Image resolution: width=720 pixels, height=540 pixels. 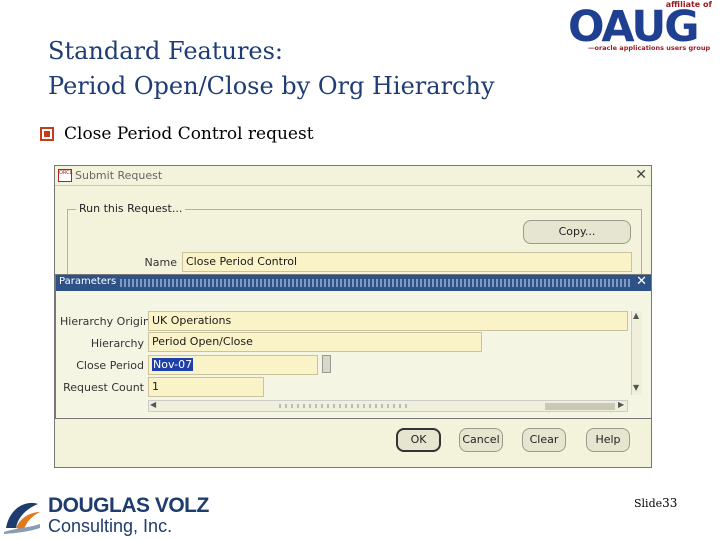 What do you see at coordinates (117, 343) in the screenshot?
I see `hierarchy-label: Hierarchy` at bounding box center [117, 343].